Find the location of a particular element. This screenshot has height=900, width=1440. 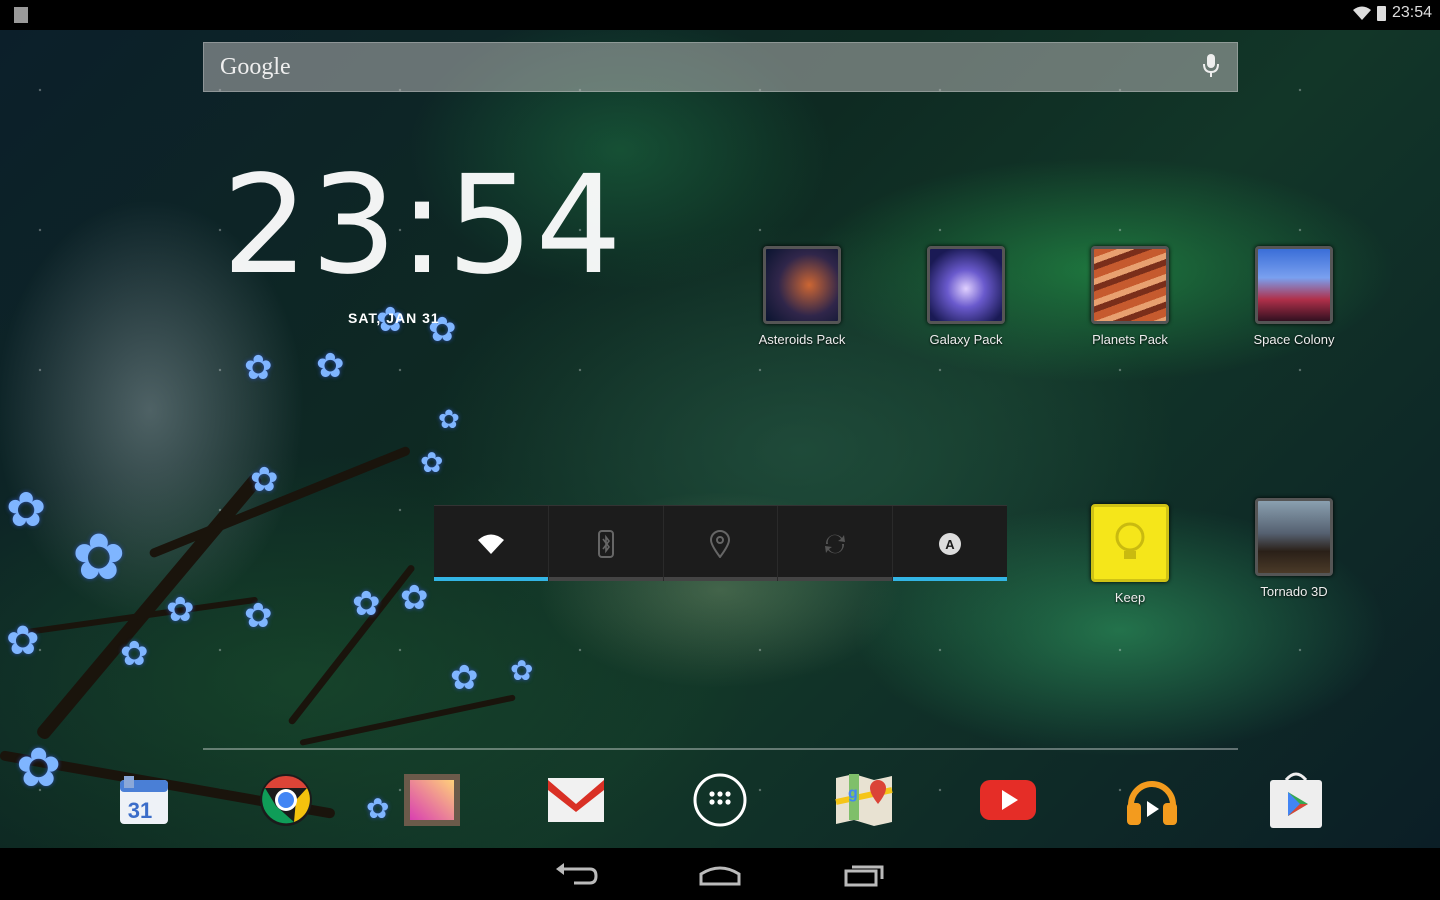

google-search-bar: Google is located at coordinates (720, 67).